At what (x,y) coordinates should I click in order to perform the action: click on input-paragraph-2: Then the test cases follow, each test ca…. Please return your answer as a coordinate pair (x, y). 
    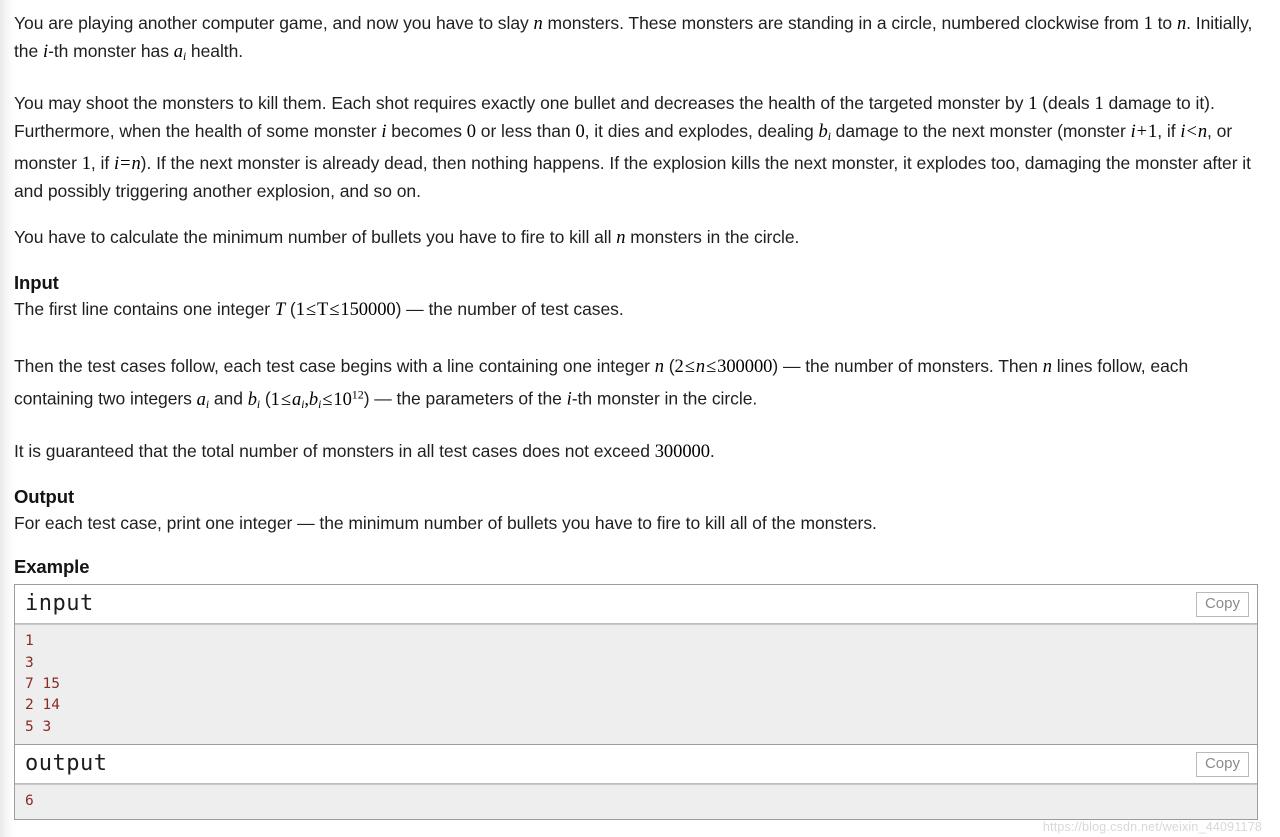
    Looking at the image, I should click on (601, 383).